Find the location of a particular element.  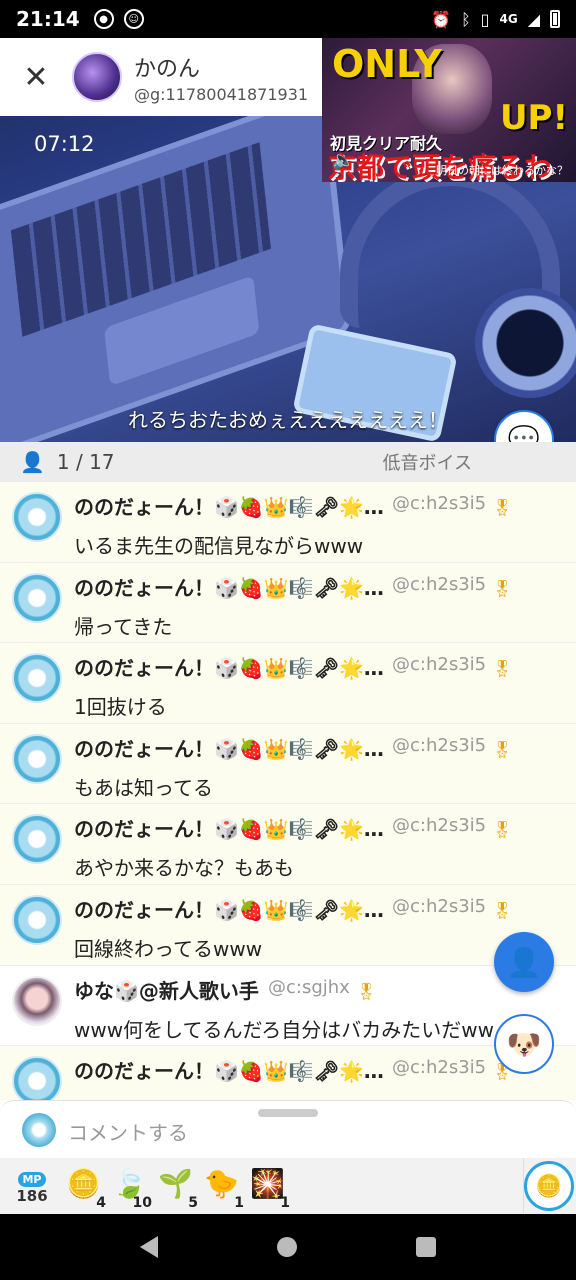

profile-button: 👤 is located at coordinates (524, 962).